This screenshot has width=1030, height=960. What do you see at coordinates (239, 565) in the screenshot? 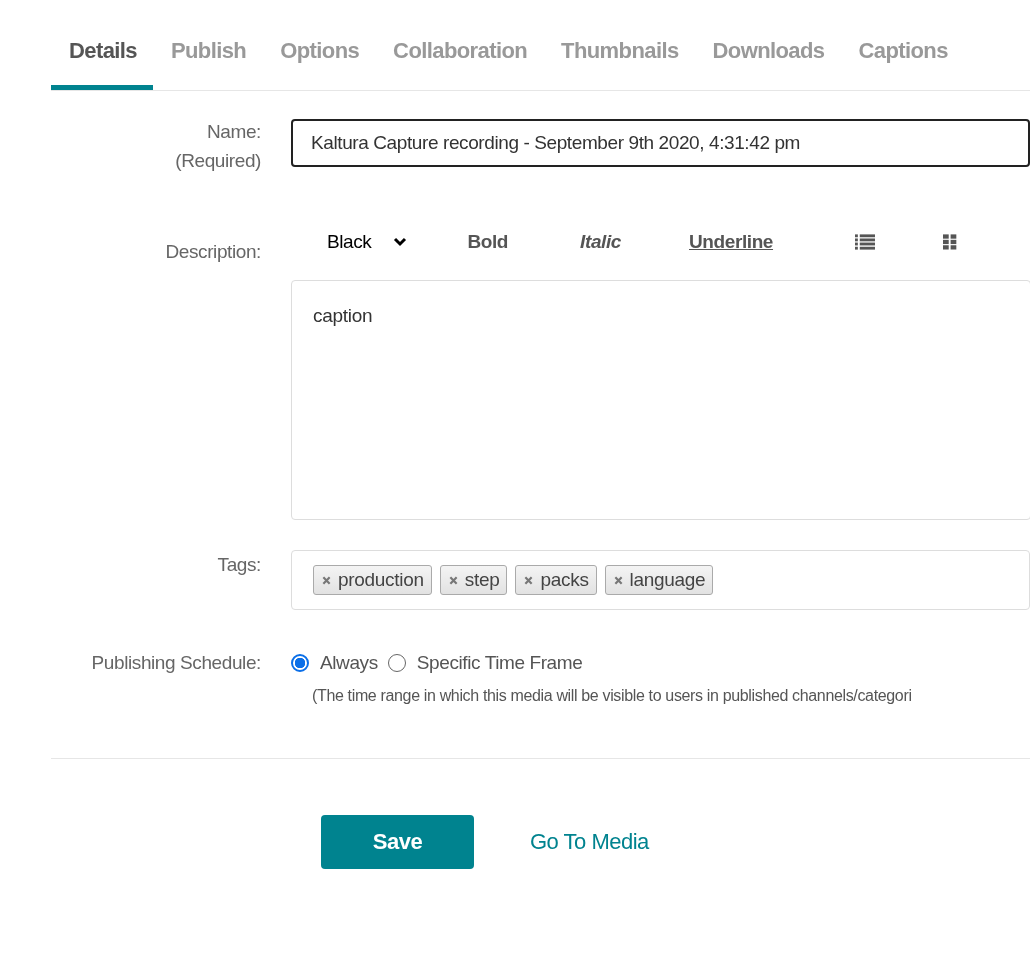
I see `field-label: Tags:` at bounding box center [239, 565].